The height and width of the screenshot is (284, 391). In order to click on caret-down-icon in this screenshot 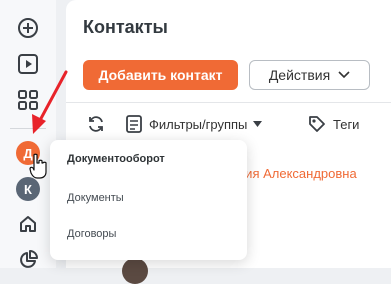, I will do `click(258, 124)`.